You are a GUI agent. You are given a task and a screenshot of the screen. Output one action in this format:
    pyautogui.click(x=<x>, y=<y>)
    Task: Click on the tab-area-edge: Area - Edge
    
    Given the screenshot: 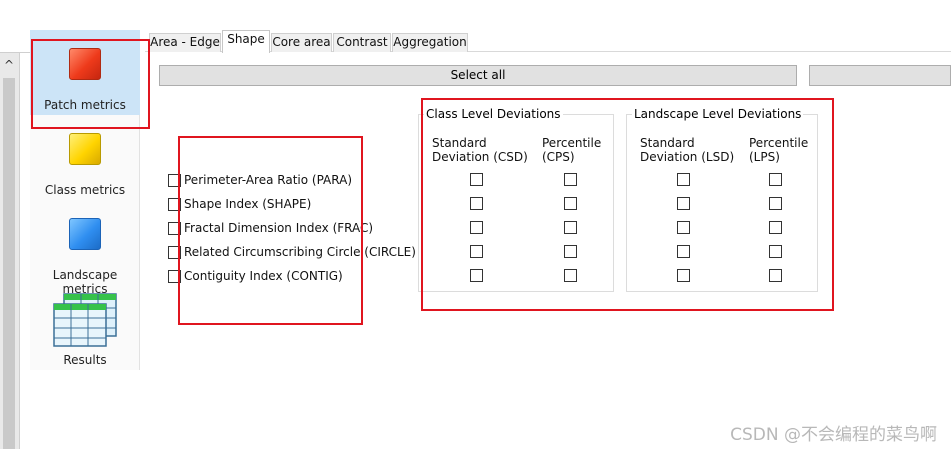 What is the action you would take?
    pyautogui.click(x=185, y=42)
    